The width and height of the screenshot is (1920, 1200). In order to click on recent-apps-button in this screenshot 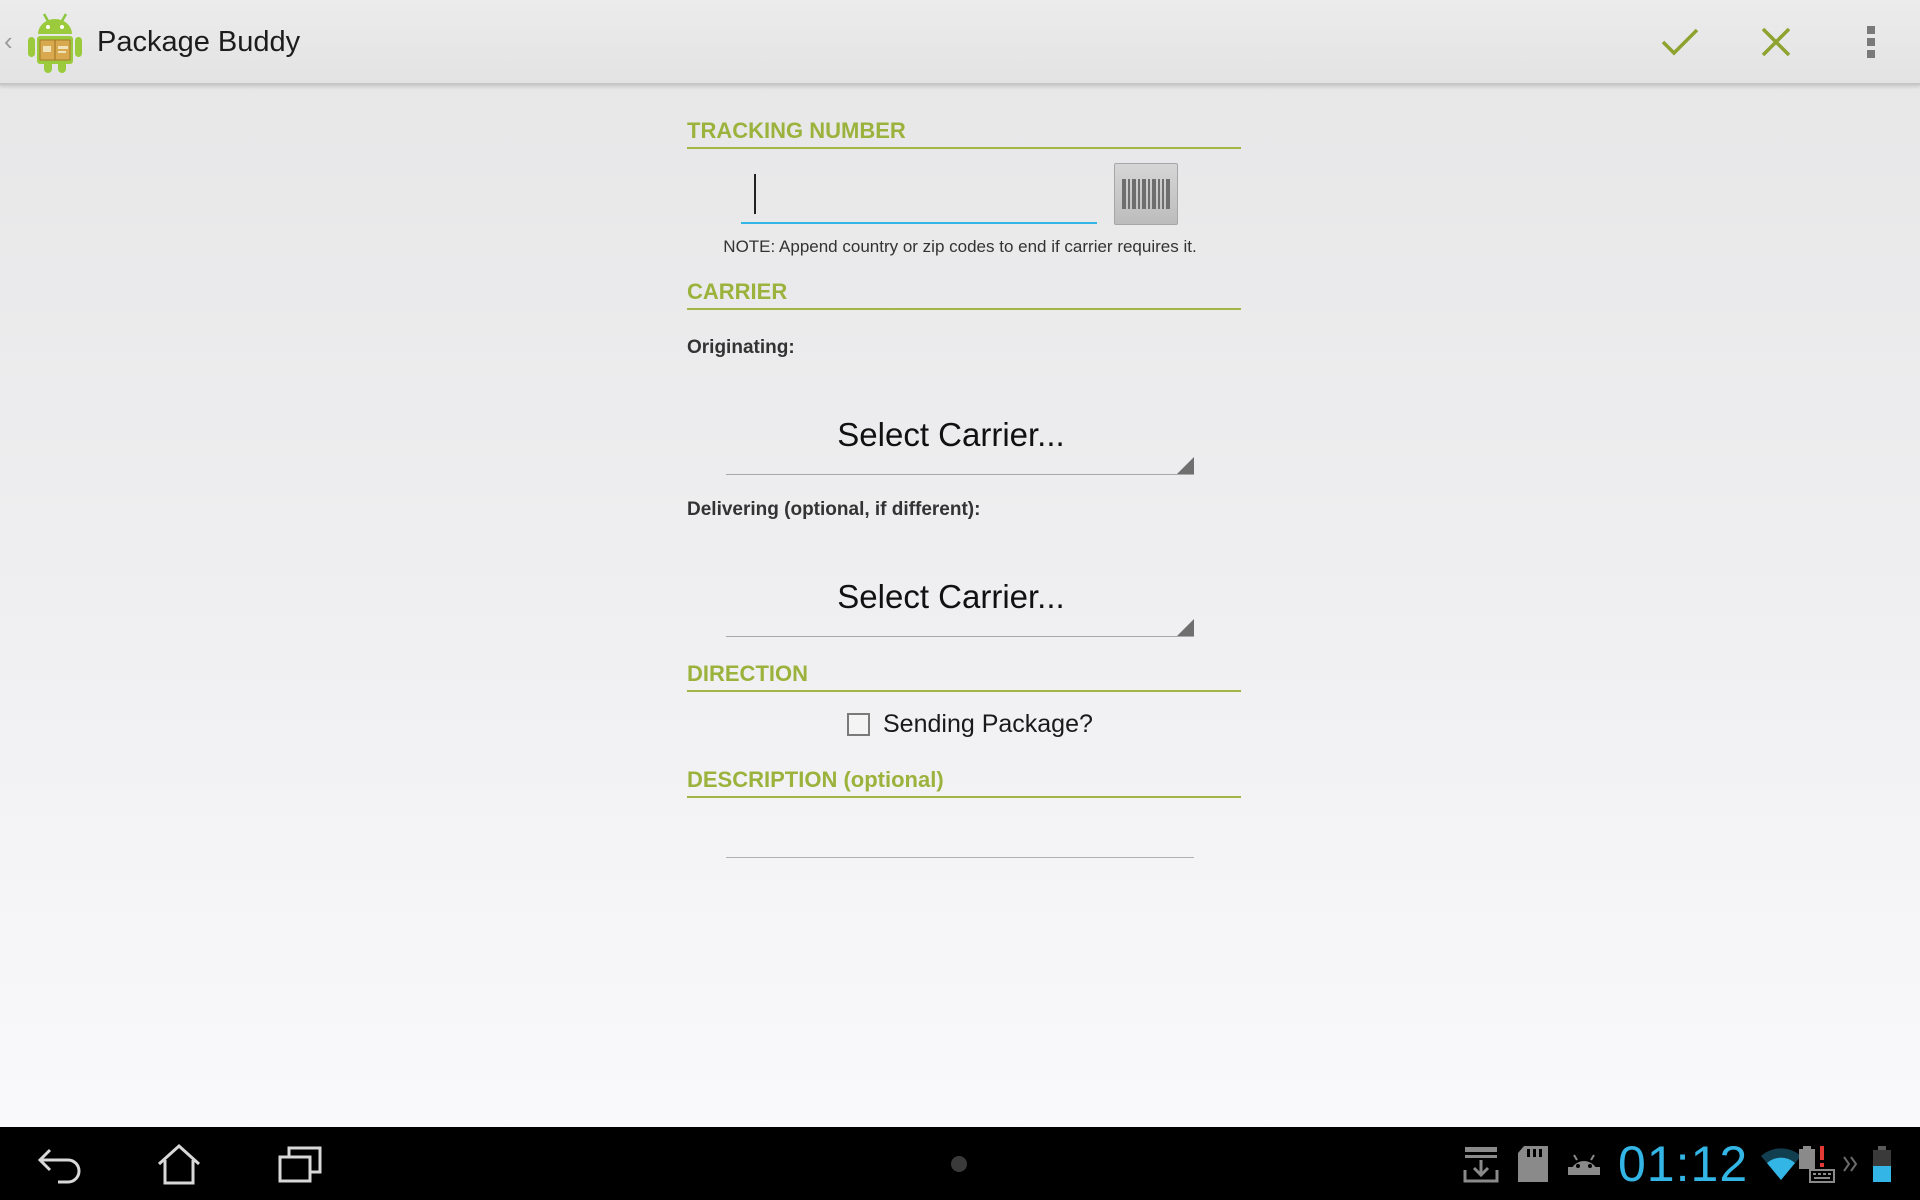, I will do `click(300, 1163)`.